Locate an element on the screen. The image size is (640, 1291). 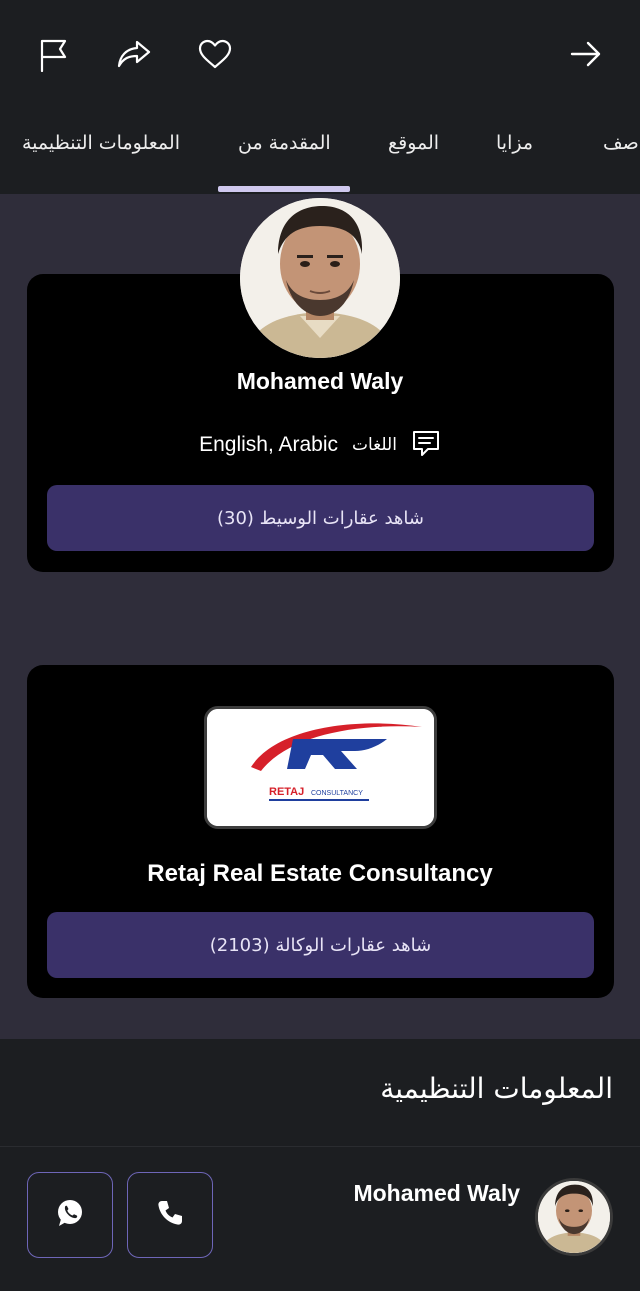
tab-description: صف is located at coordinates (621, 143).